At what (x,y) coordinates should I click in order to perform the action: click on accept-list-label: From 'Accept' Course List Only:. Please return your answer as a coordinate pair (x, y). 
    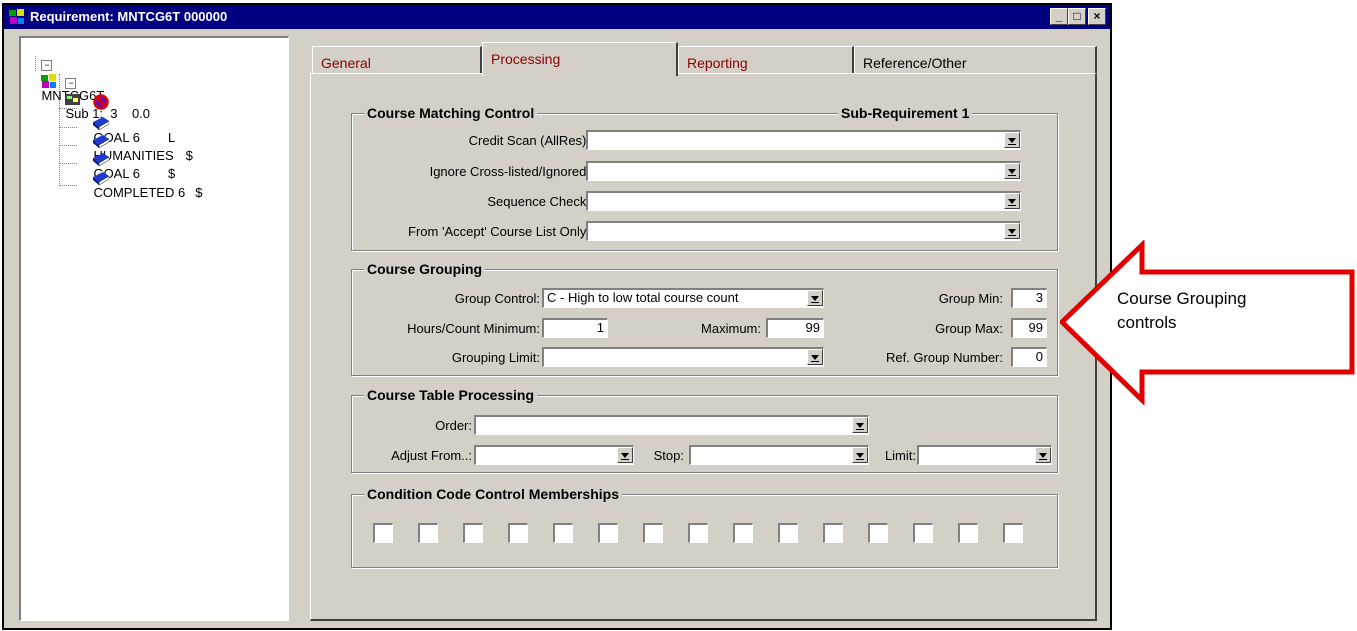
    Looking at the image, I should click on (499, 231).